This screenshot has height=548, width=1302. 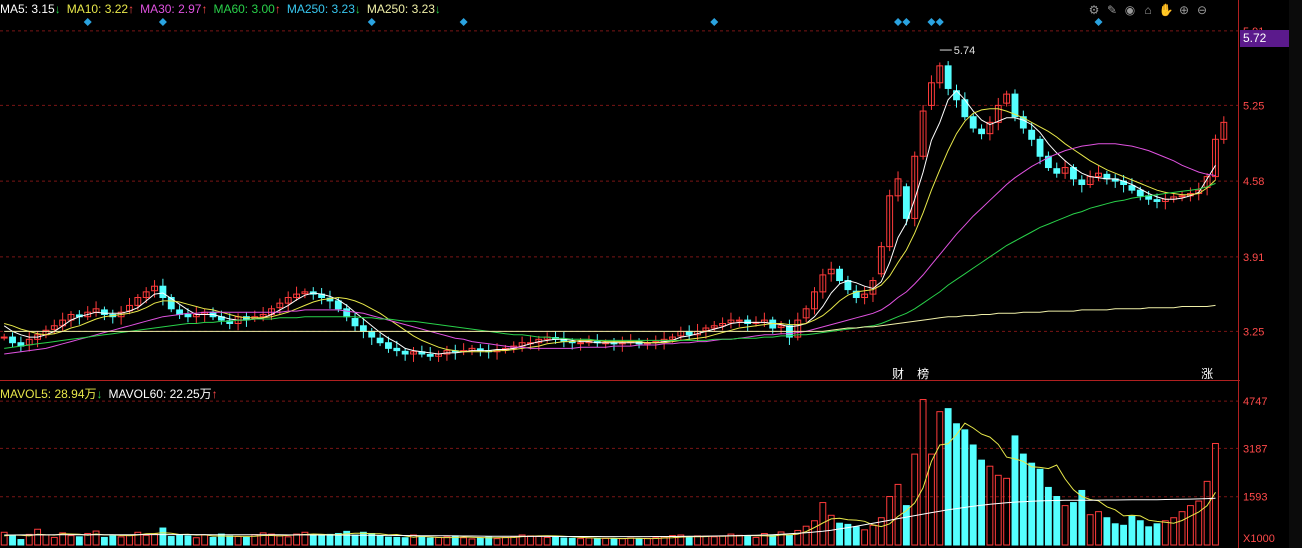 I want to click on ma-line-ma250, so click(x=610, y=318).